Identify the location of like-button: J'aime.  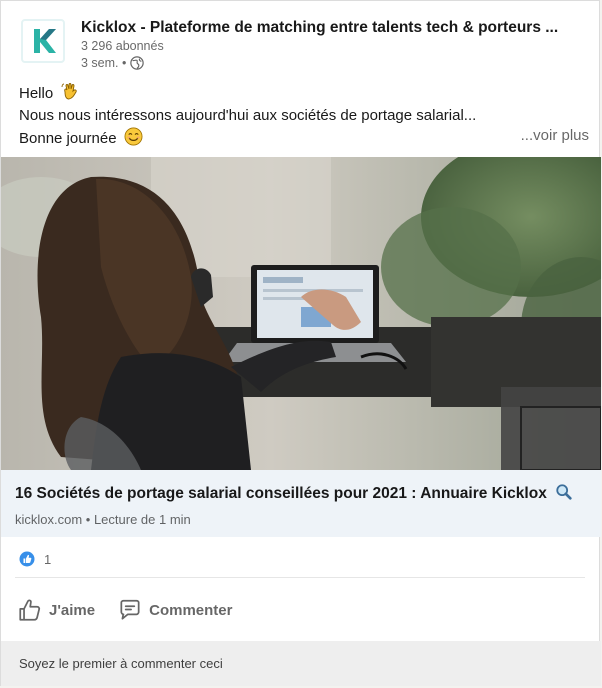
(56, 610).